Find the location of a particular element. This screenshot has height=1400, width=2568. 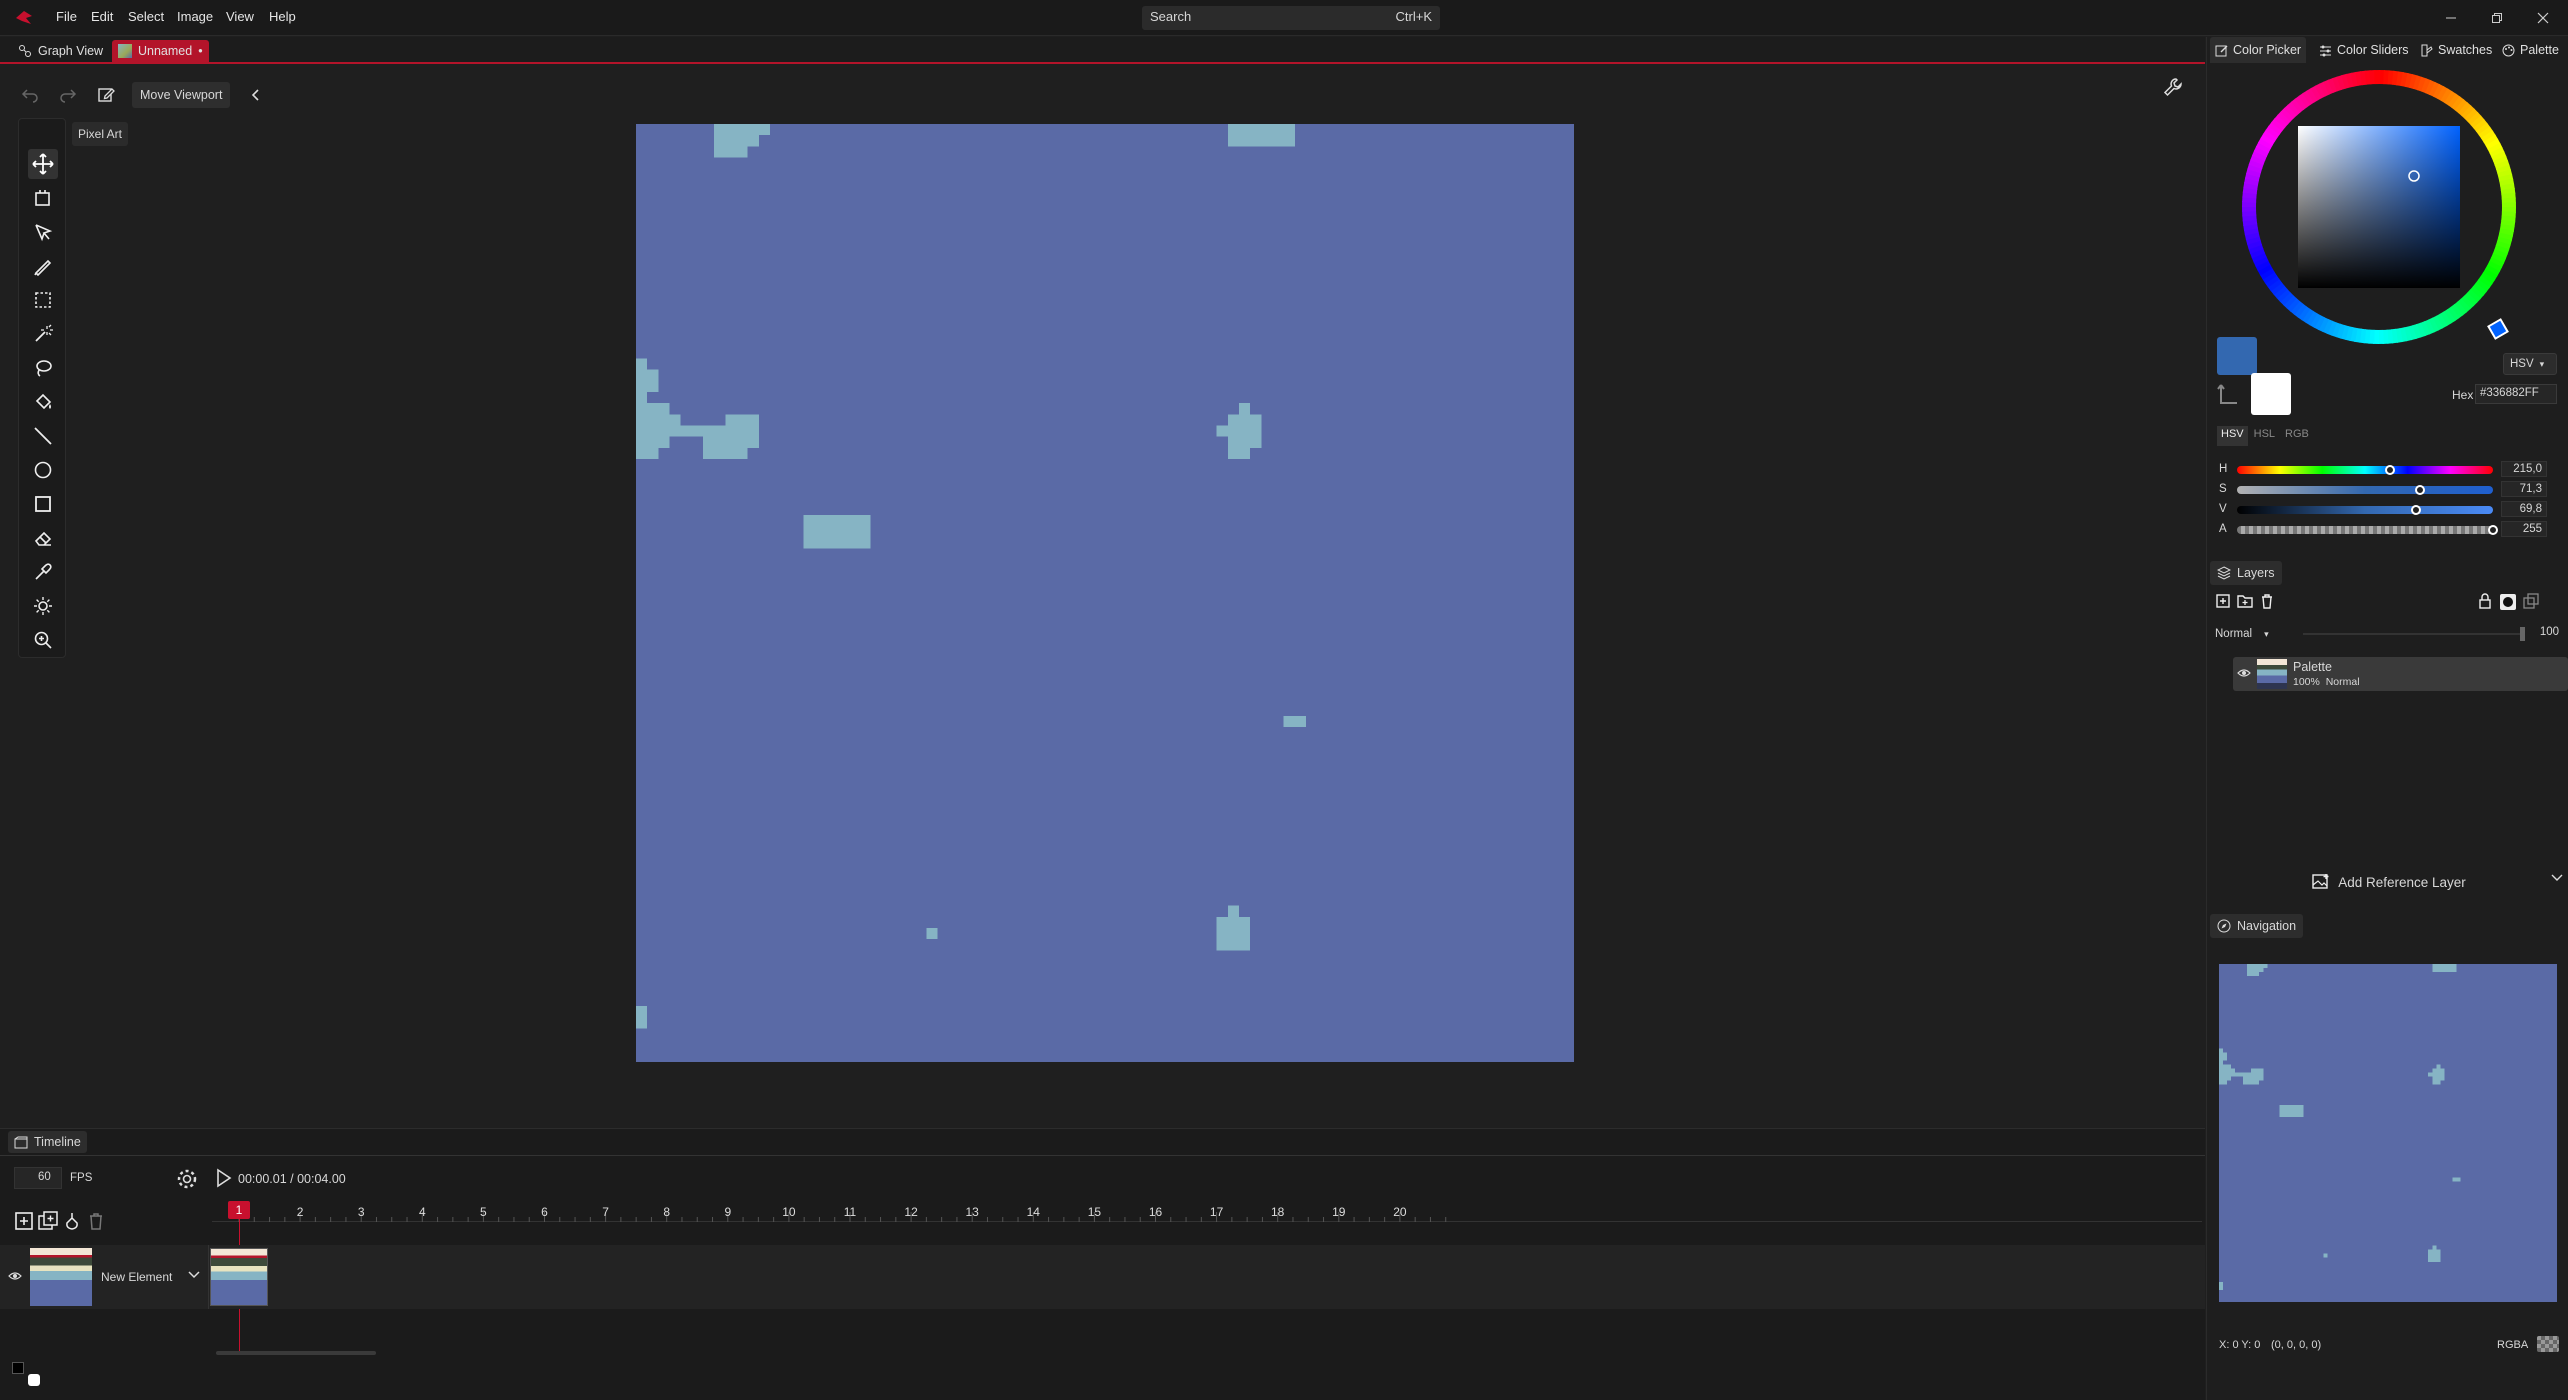

mask-icon is located at coordinates (2508, 602).